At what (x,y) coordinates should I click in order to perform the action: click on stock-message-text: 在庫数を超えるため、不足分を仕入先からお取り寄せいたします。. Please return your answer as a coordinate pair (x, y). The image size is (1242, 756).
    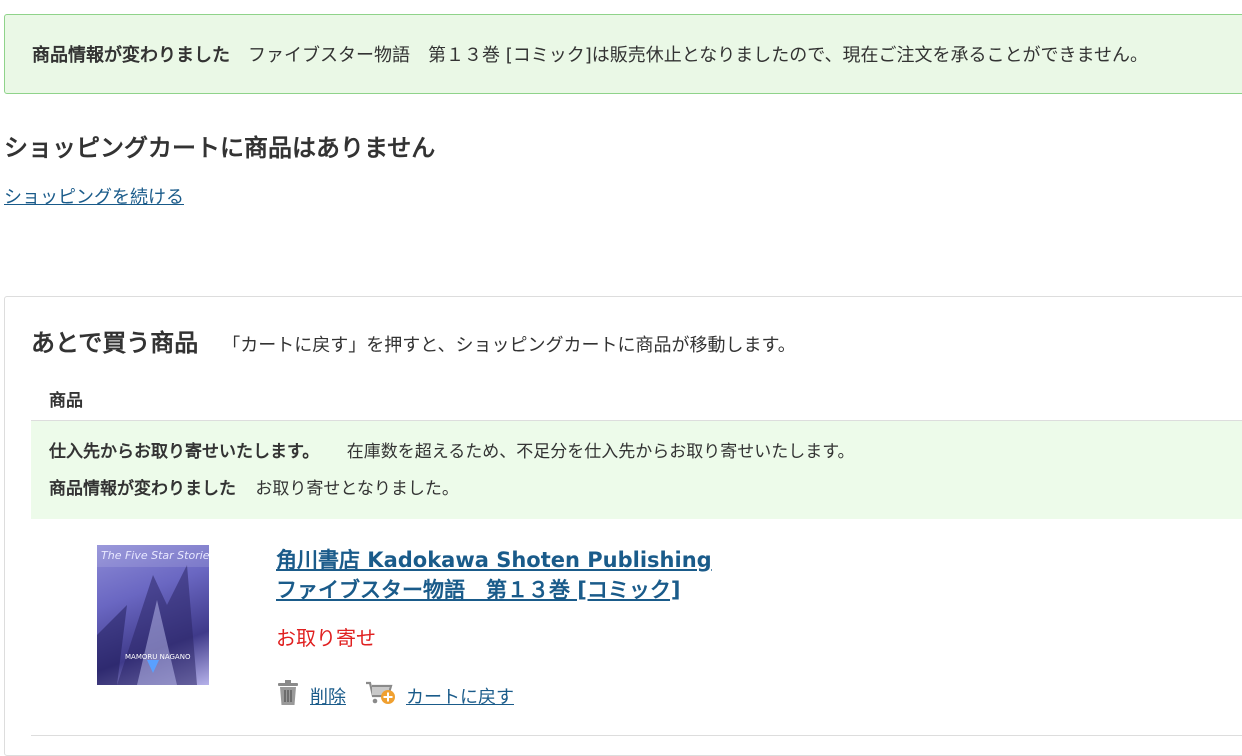
    Looking at the image, I should click on (600, 452).